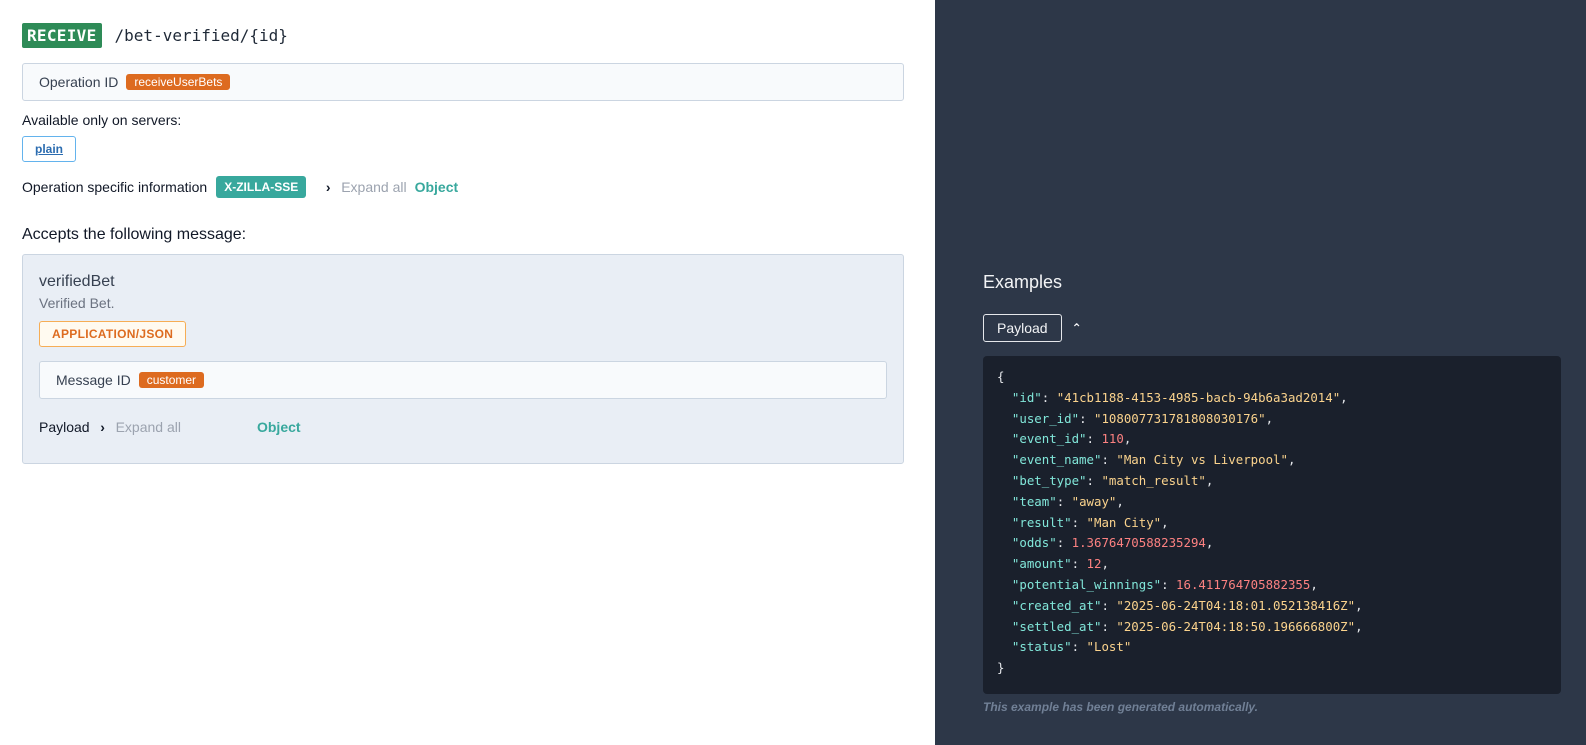  Describe the element at coordinates (1094, 501) in the screenshot. I see `json-value: "away"` at that location.